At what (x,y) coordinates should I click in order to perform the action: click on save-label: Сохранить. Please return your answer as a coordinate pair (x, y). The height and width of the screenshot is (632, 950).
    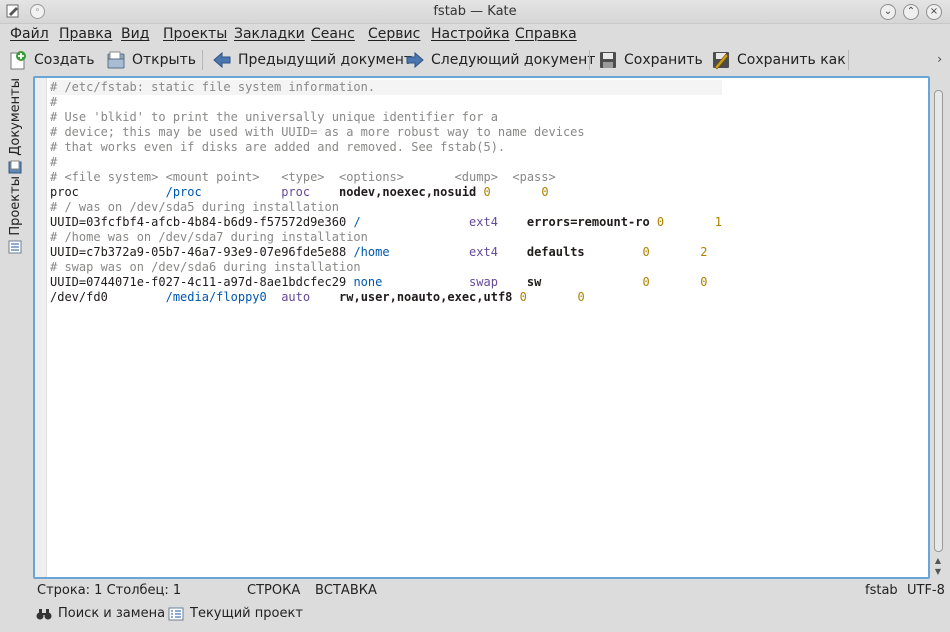
    Looking at the image, I should click on (663, 60).